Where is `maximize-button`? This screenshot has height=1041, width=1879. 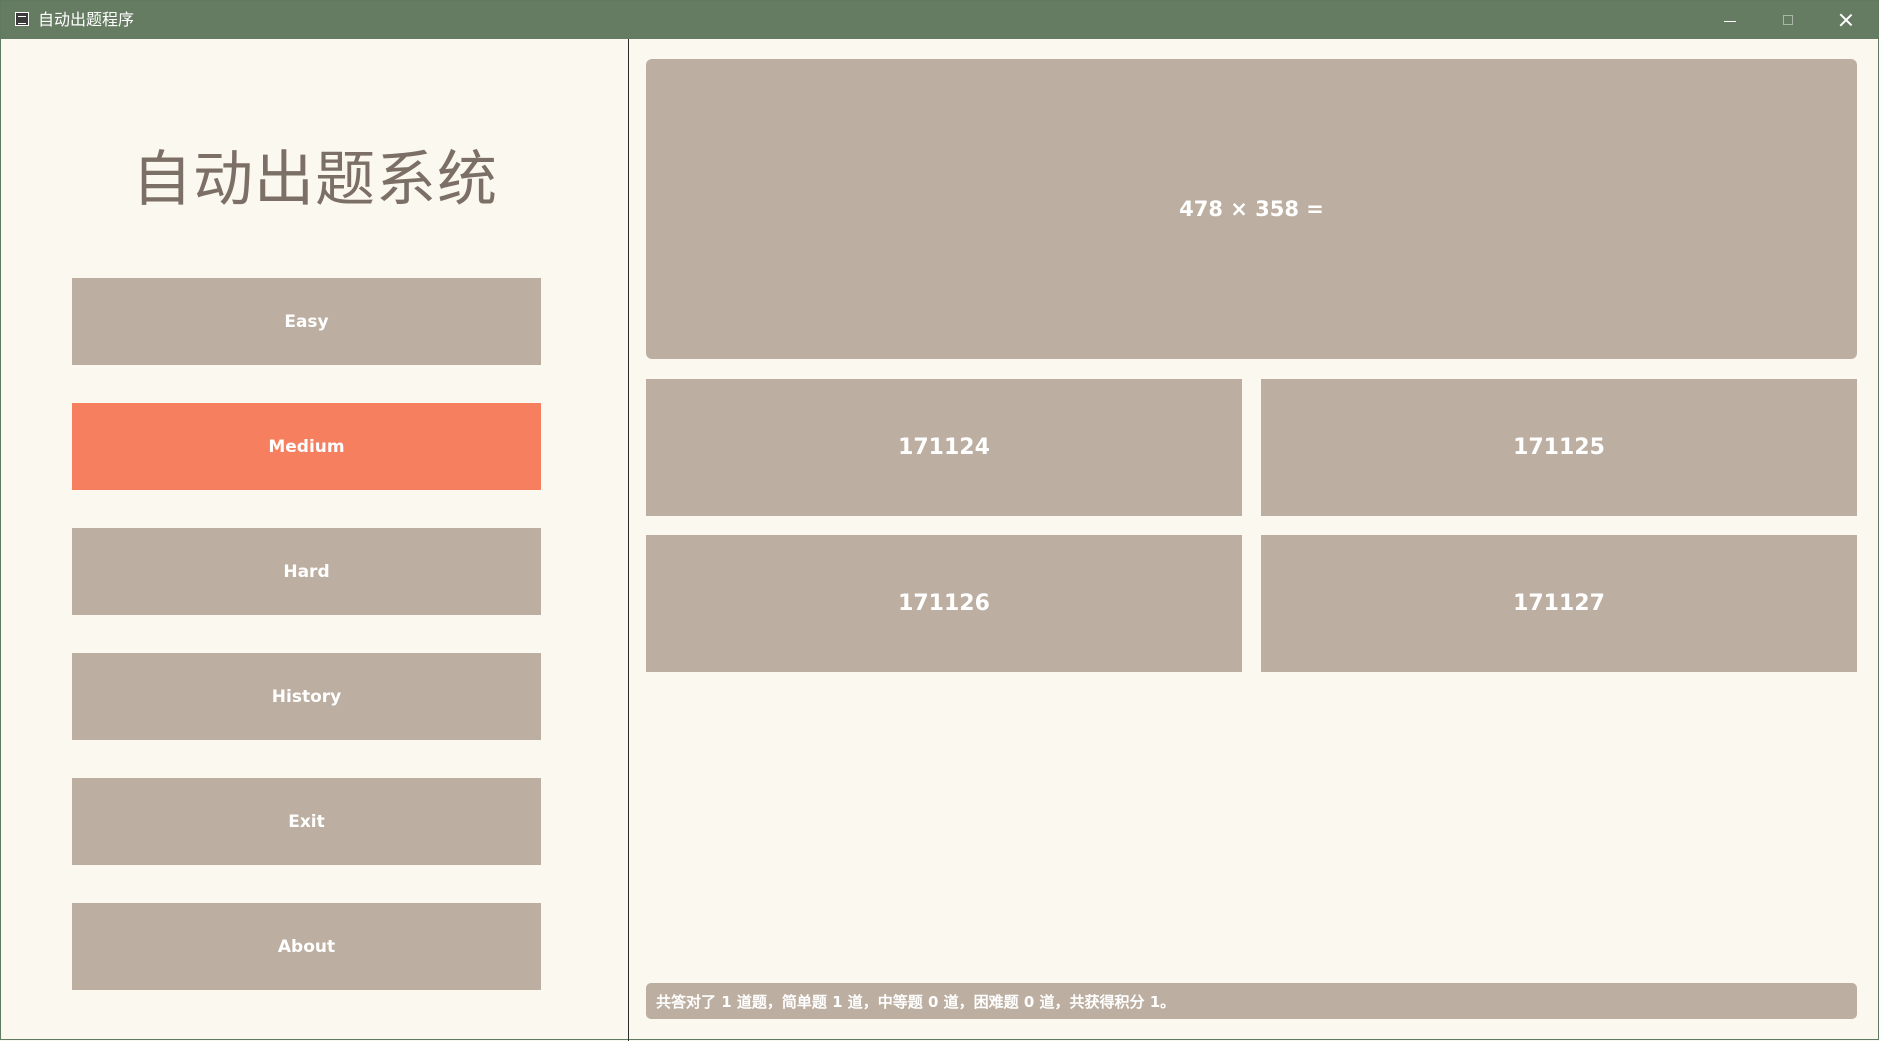
maximize-button is located at coordinates (1788, 20).